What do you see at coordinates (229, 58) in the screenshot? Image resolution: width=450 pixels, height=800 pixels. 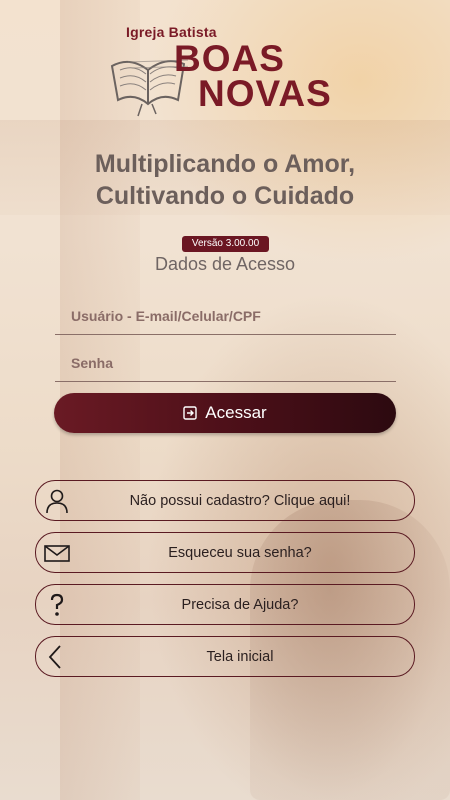 I see `logo-name-line1: BOAS` at bounding box center [229, 58].